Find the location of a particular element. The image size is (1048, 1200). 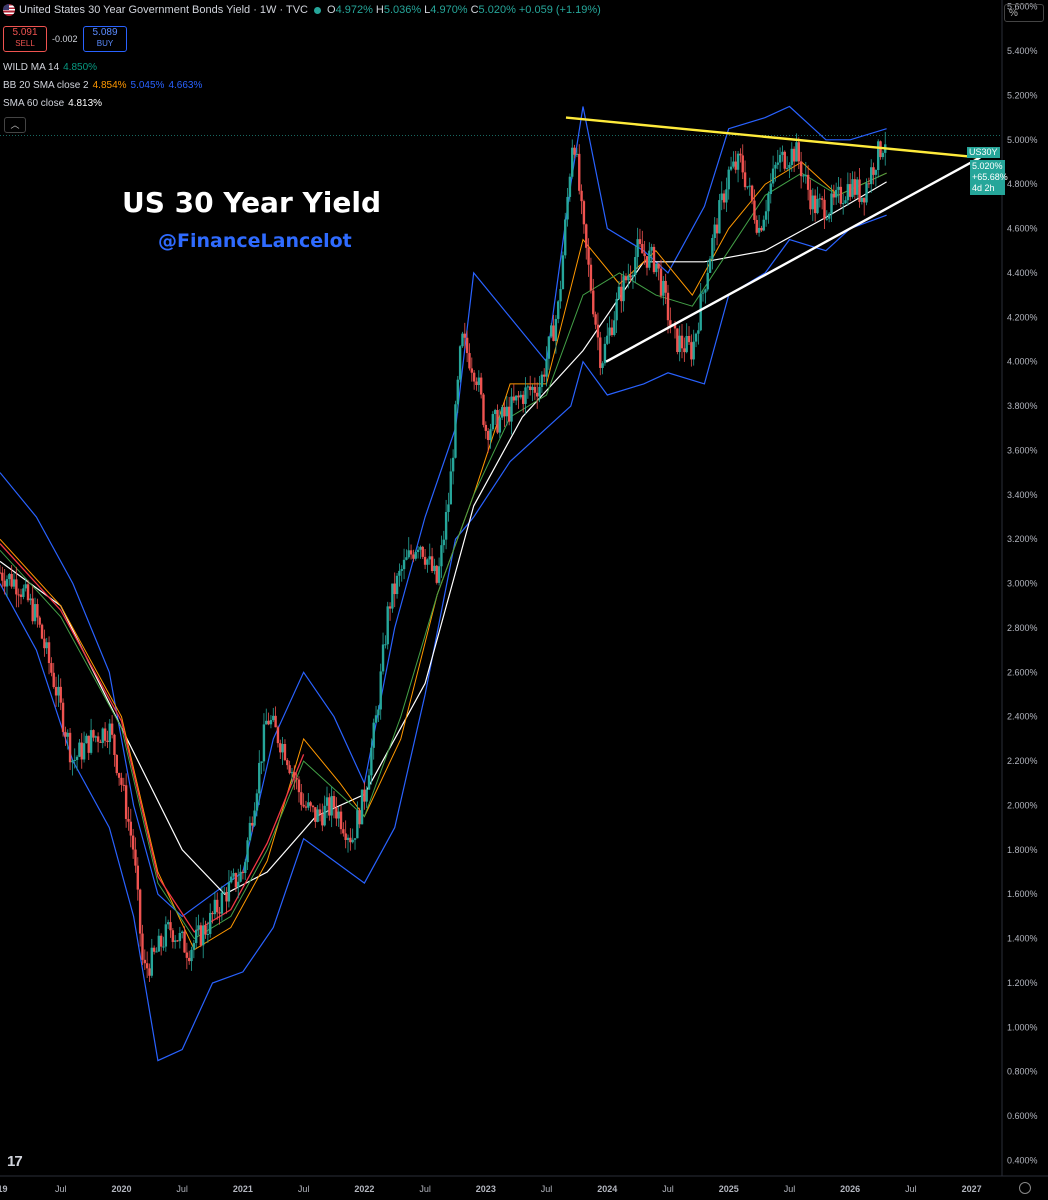

y-tick-label: 5.400% is located at coordinates (1022, 51).